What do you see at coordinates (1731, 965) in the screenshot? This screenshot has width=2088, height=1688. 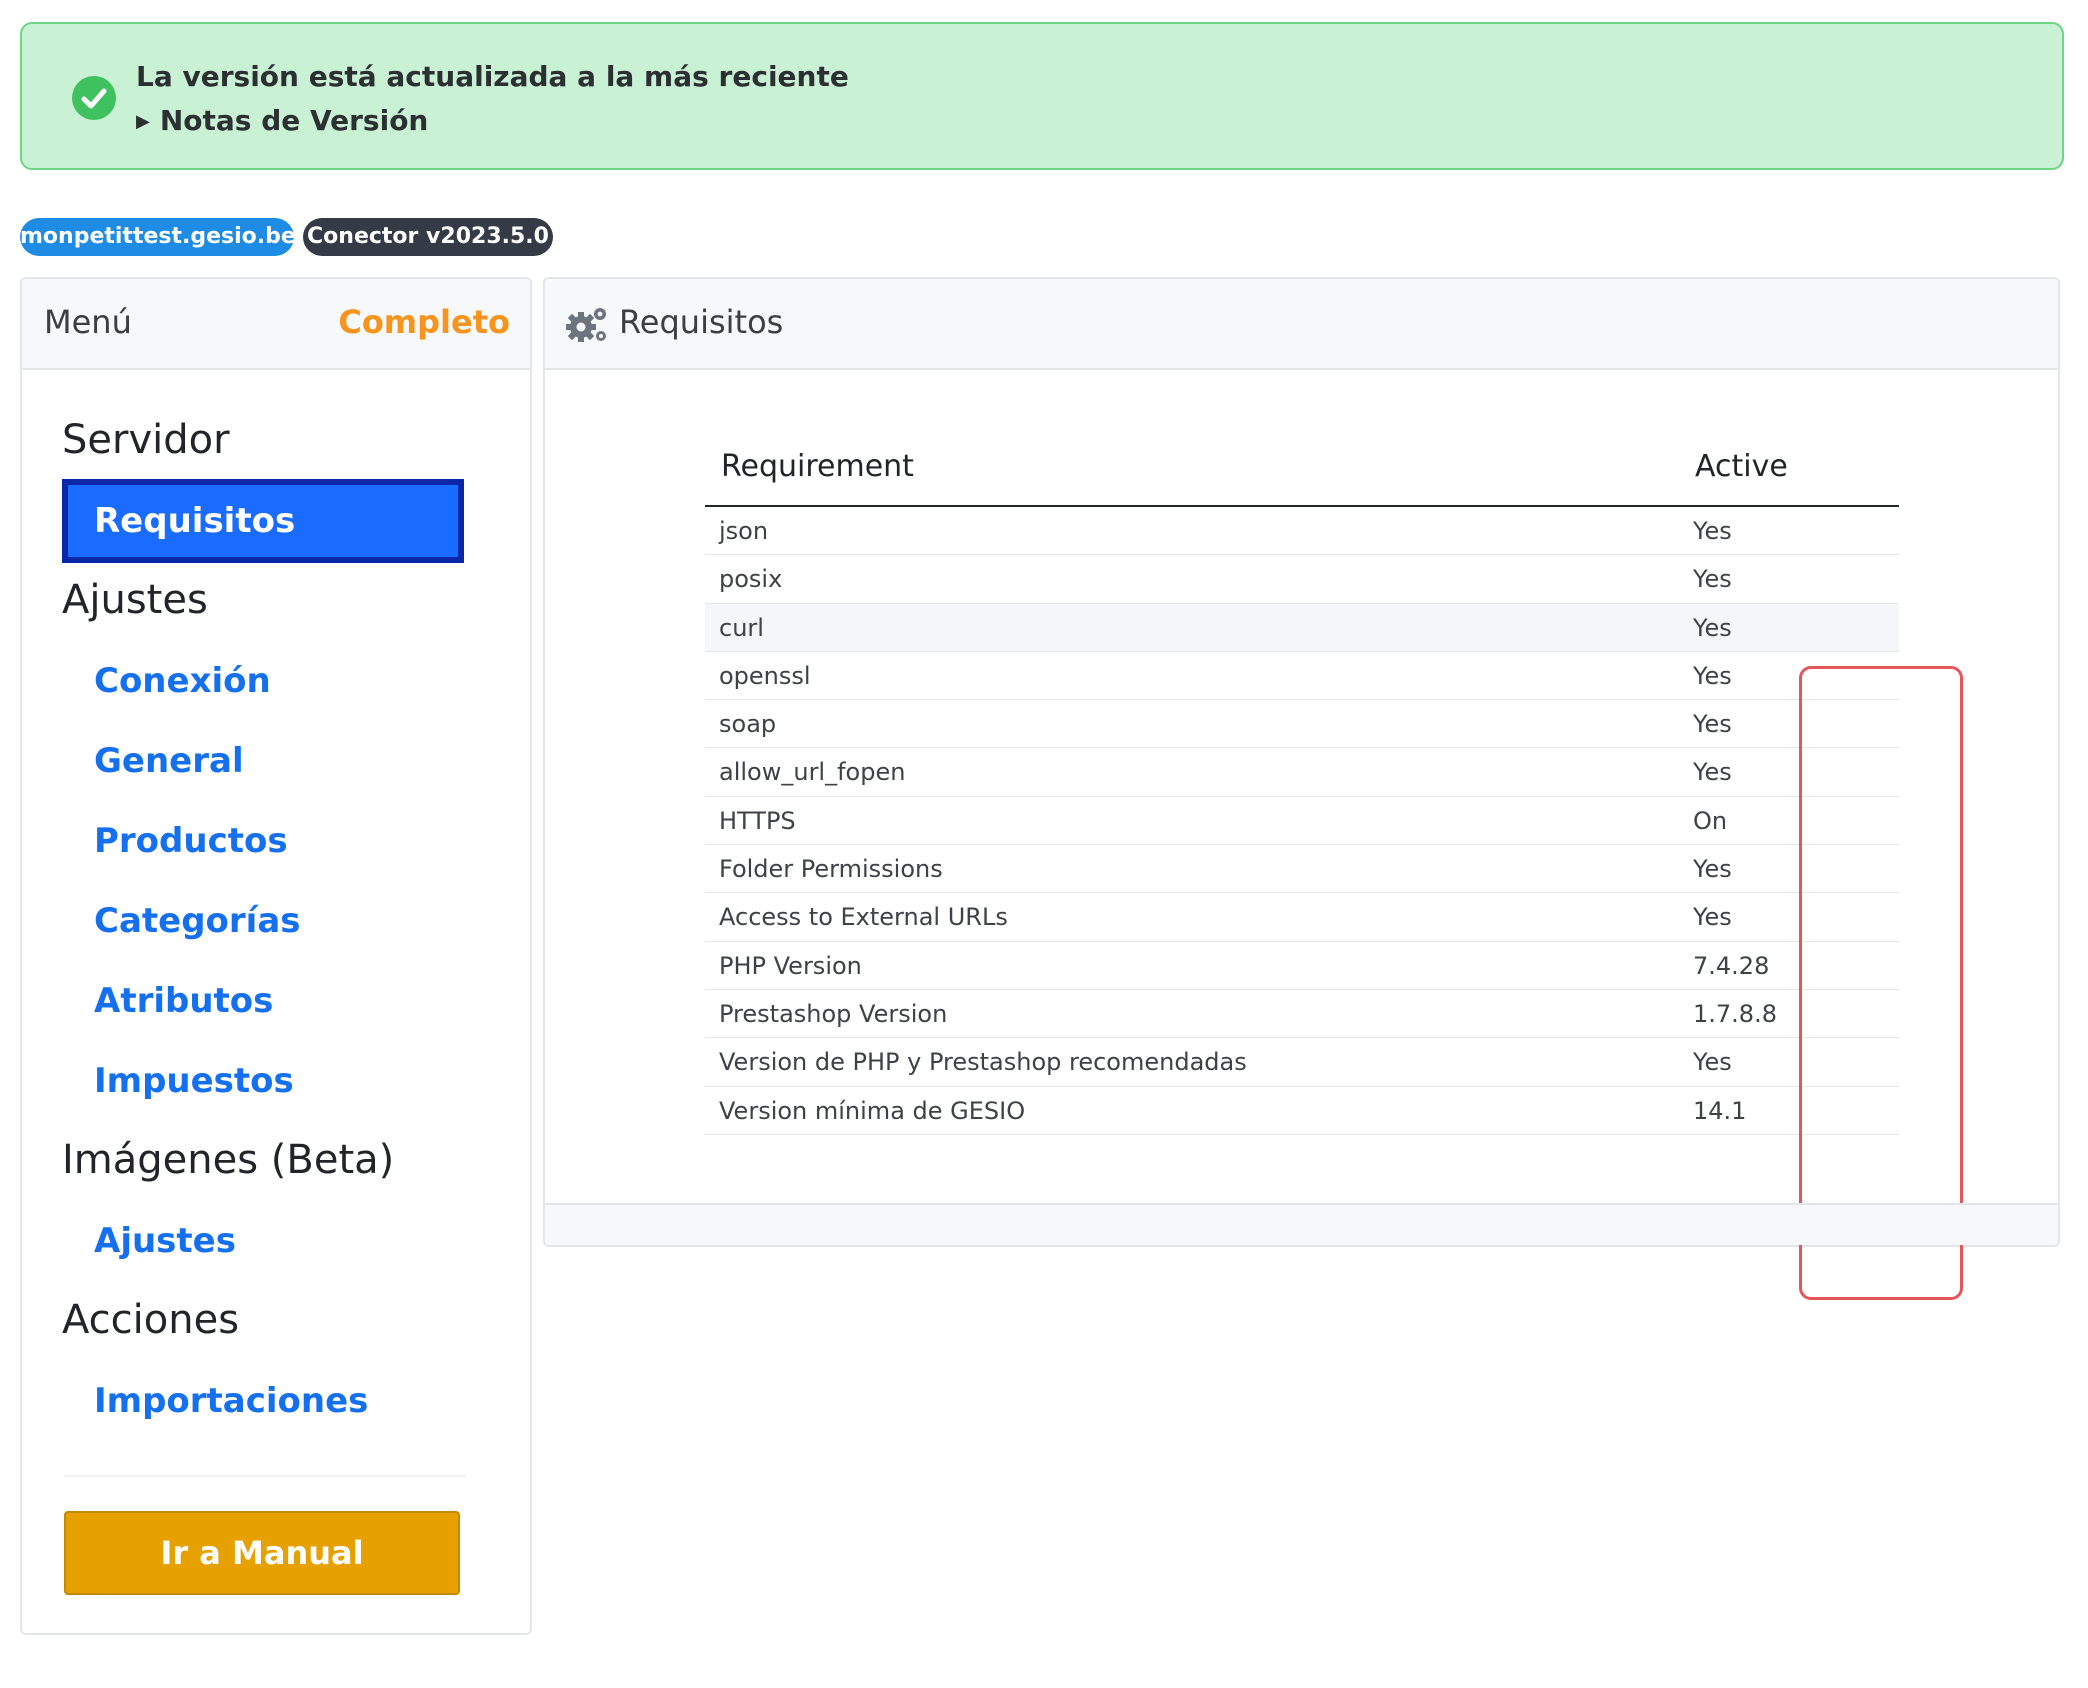 I see `active-cell: 7.4.28` at bounding box center [1731, 965].